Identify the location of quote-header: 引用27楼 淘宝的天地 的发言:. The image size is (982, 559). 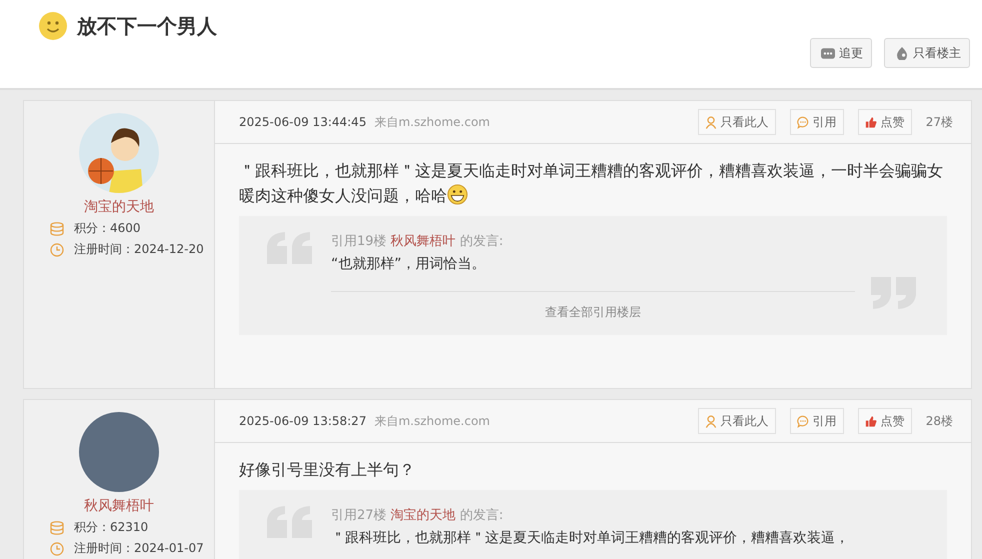
(417, 515).